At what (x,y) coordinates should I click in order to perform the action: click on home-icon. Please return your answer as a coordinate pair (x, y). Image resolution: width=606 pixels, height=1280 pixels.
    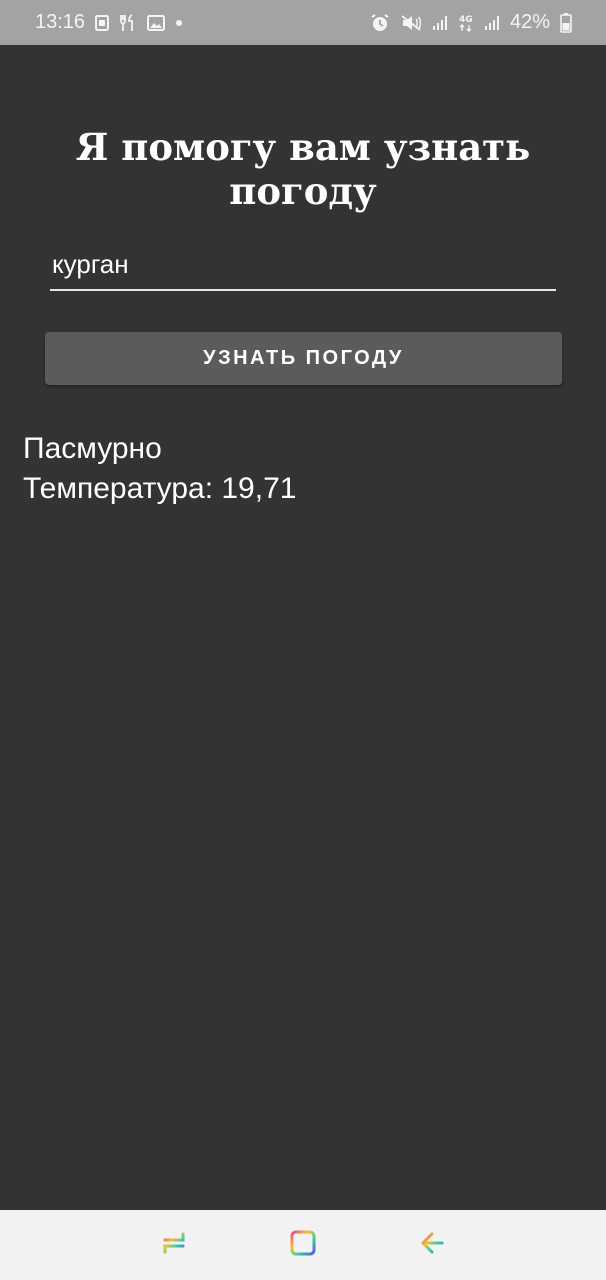
    Looking at the image, I should click on (303, 1245).